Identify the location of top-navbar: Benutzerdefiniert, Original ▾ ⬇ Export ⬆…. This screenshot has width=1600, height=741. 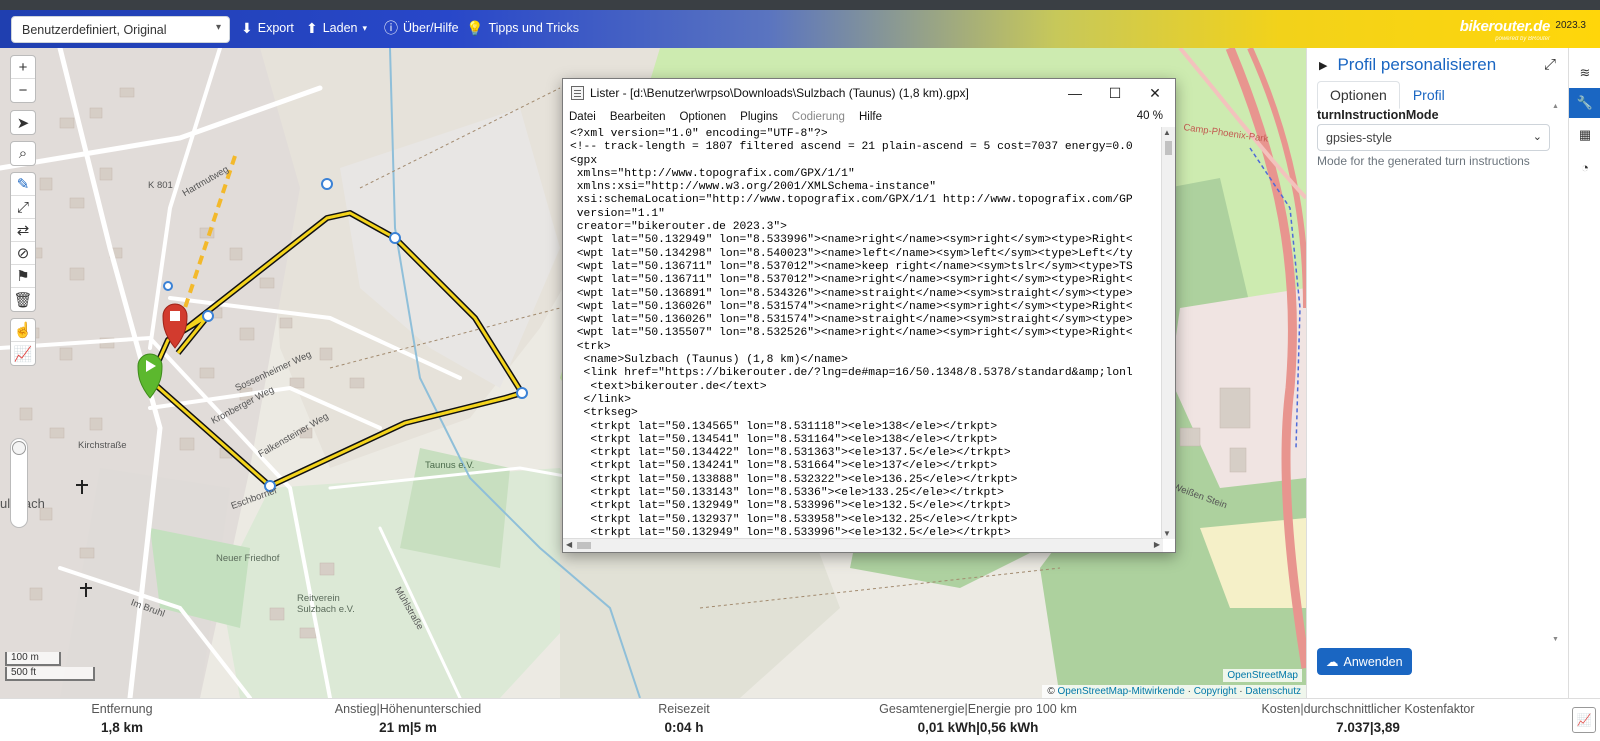
(800, 29).